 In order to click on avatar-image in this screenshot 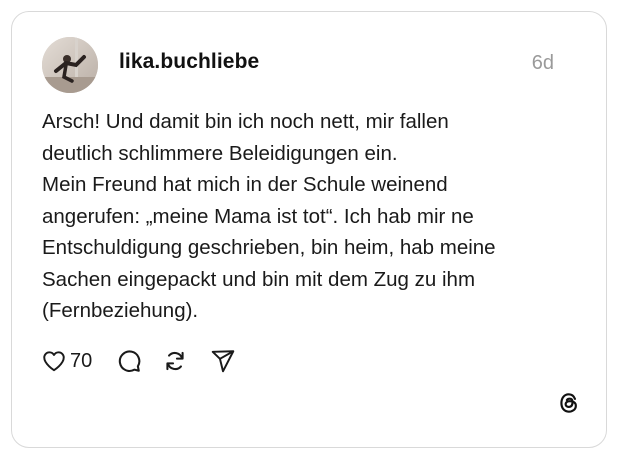, I will do `click(70, 65)`.